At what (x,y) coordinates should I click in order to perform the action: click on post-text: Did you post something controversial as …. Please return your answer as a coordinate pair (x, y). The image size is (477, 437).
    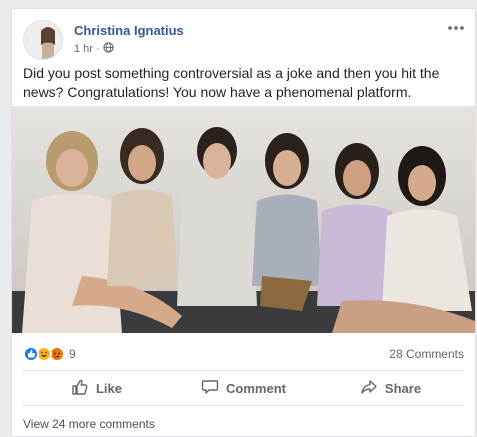
    Looking at the image, I should click on (231, 82).